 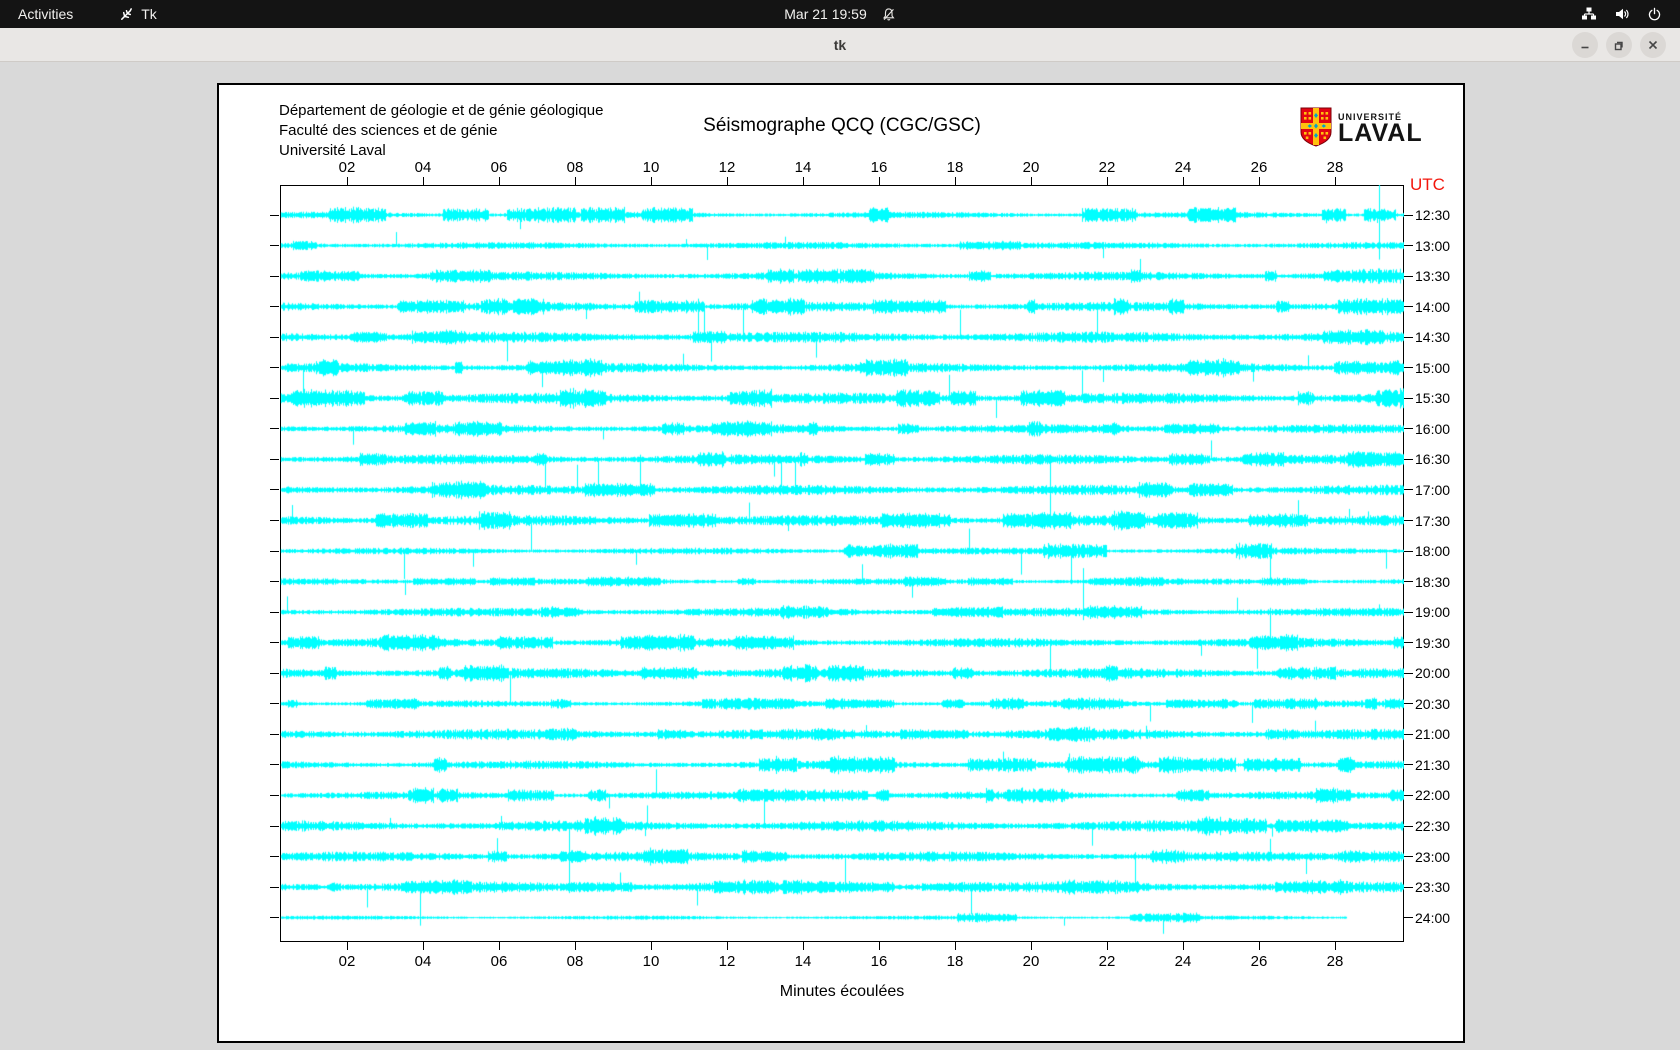 I want to click on x-tick-label: 04, so click(x=423, y=167).